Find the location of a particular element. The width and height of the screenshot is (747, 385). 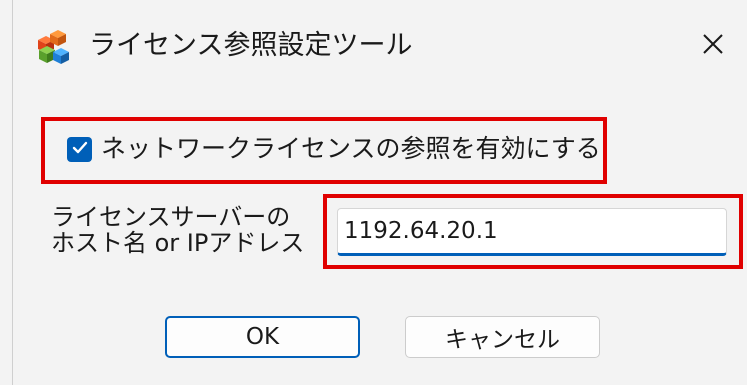

checkmark-icon is located at coordinates (80, 150).